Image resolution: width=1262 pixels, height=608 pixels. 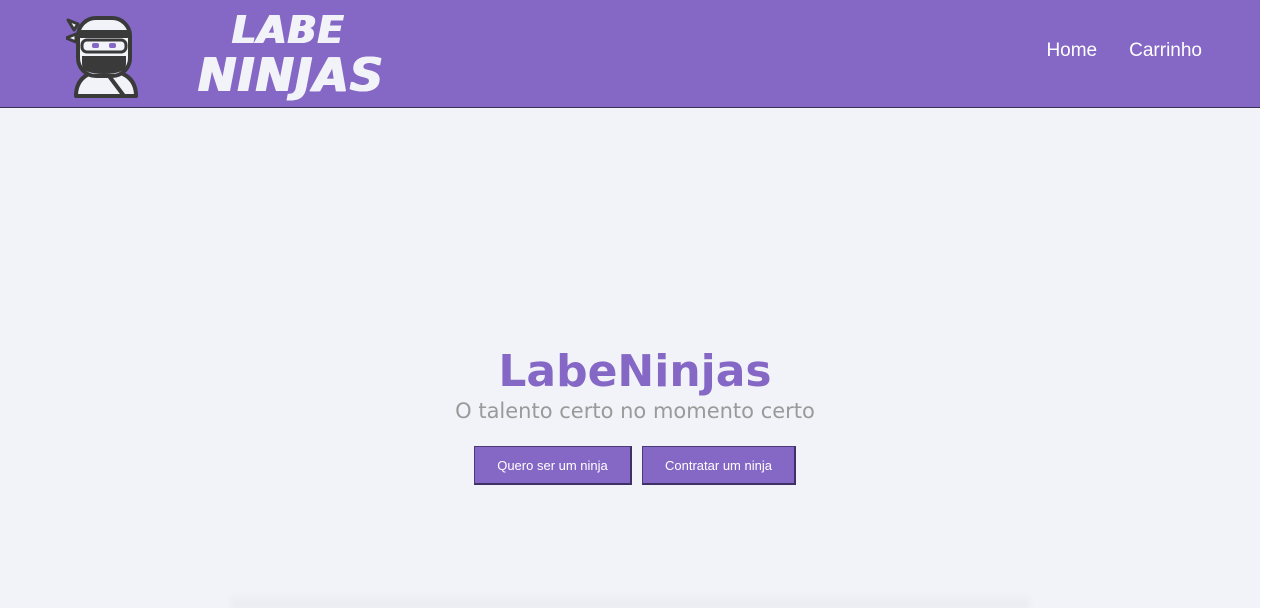 I want to click on hire-ninja-button: Contratar um ninja, so click(x=719, y=465).